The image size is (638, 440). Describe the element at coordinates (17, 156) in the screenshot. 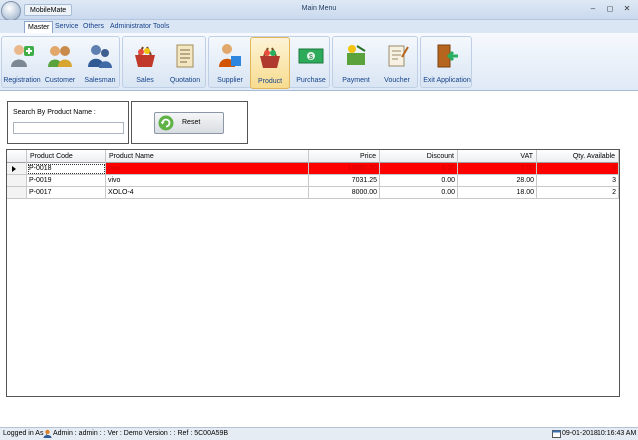

I see `header-row-selector` at that location.